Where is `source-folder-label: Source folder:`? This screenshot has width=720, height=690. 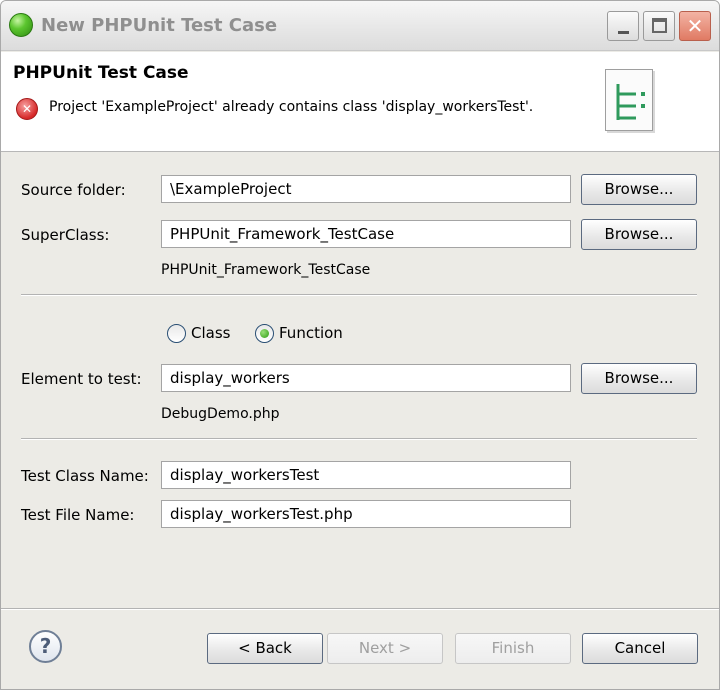 source-folder-label: Source folder: is located at coordinates (73, 190).